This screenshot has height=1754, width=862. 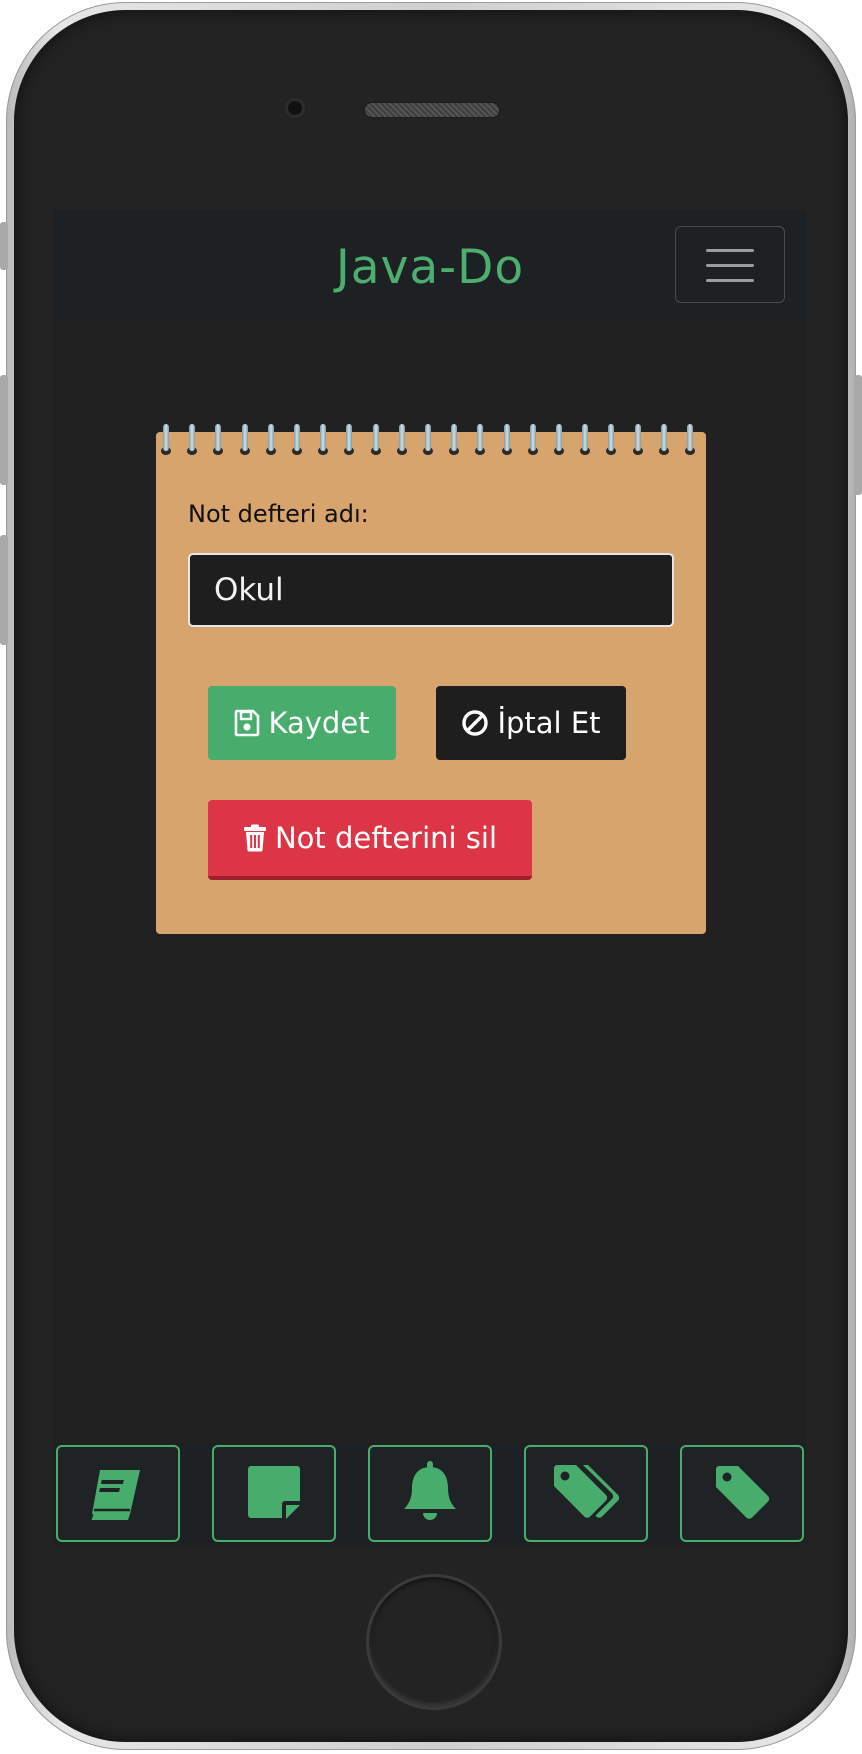 What do you see at coordinates (319, 723) in the screenshot?
I see `save-button-label: Kaydet` at bounding box center [319, 723].